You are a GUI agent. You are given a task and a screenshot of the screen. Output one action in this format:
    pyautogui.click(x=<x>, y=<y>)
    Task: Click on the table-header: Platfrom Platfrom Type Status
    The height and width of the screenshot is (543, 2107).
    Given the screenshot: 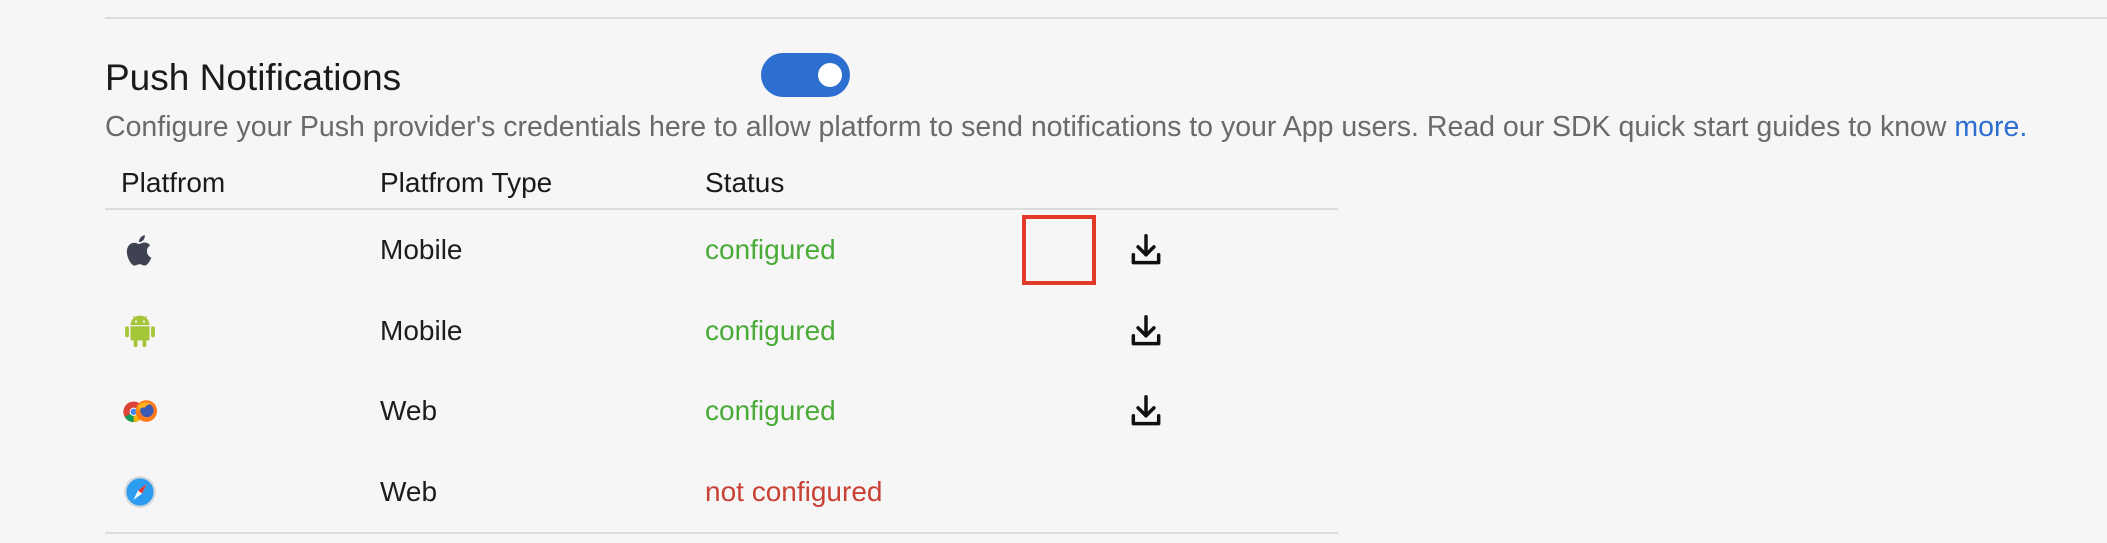 What is the action you would take?
    pyautogui.click(x=721, y=185)
    